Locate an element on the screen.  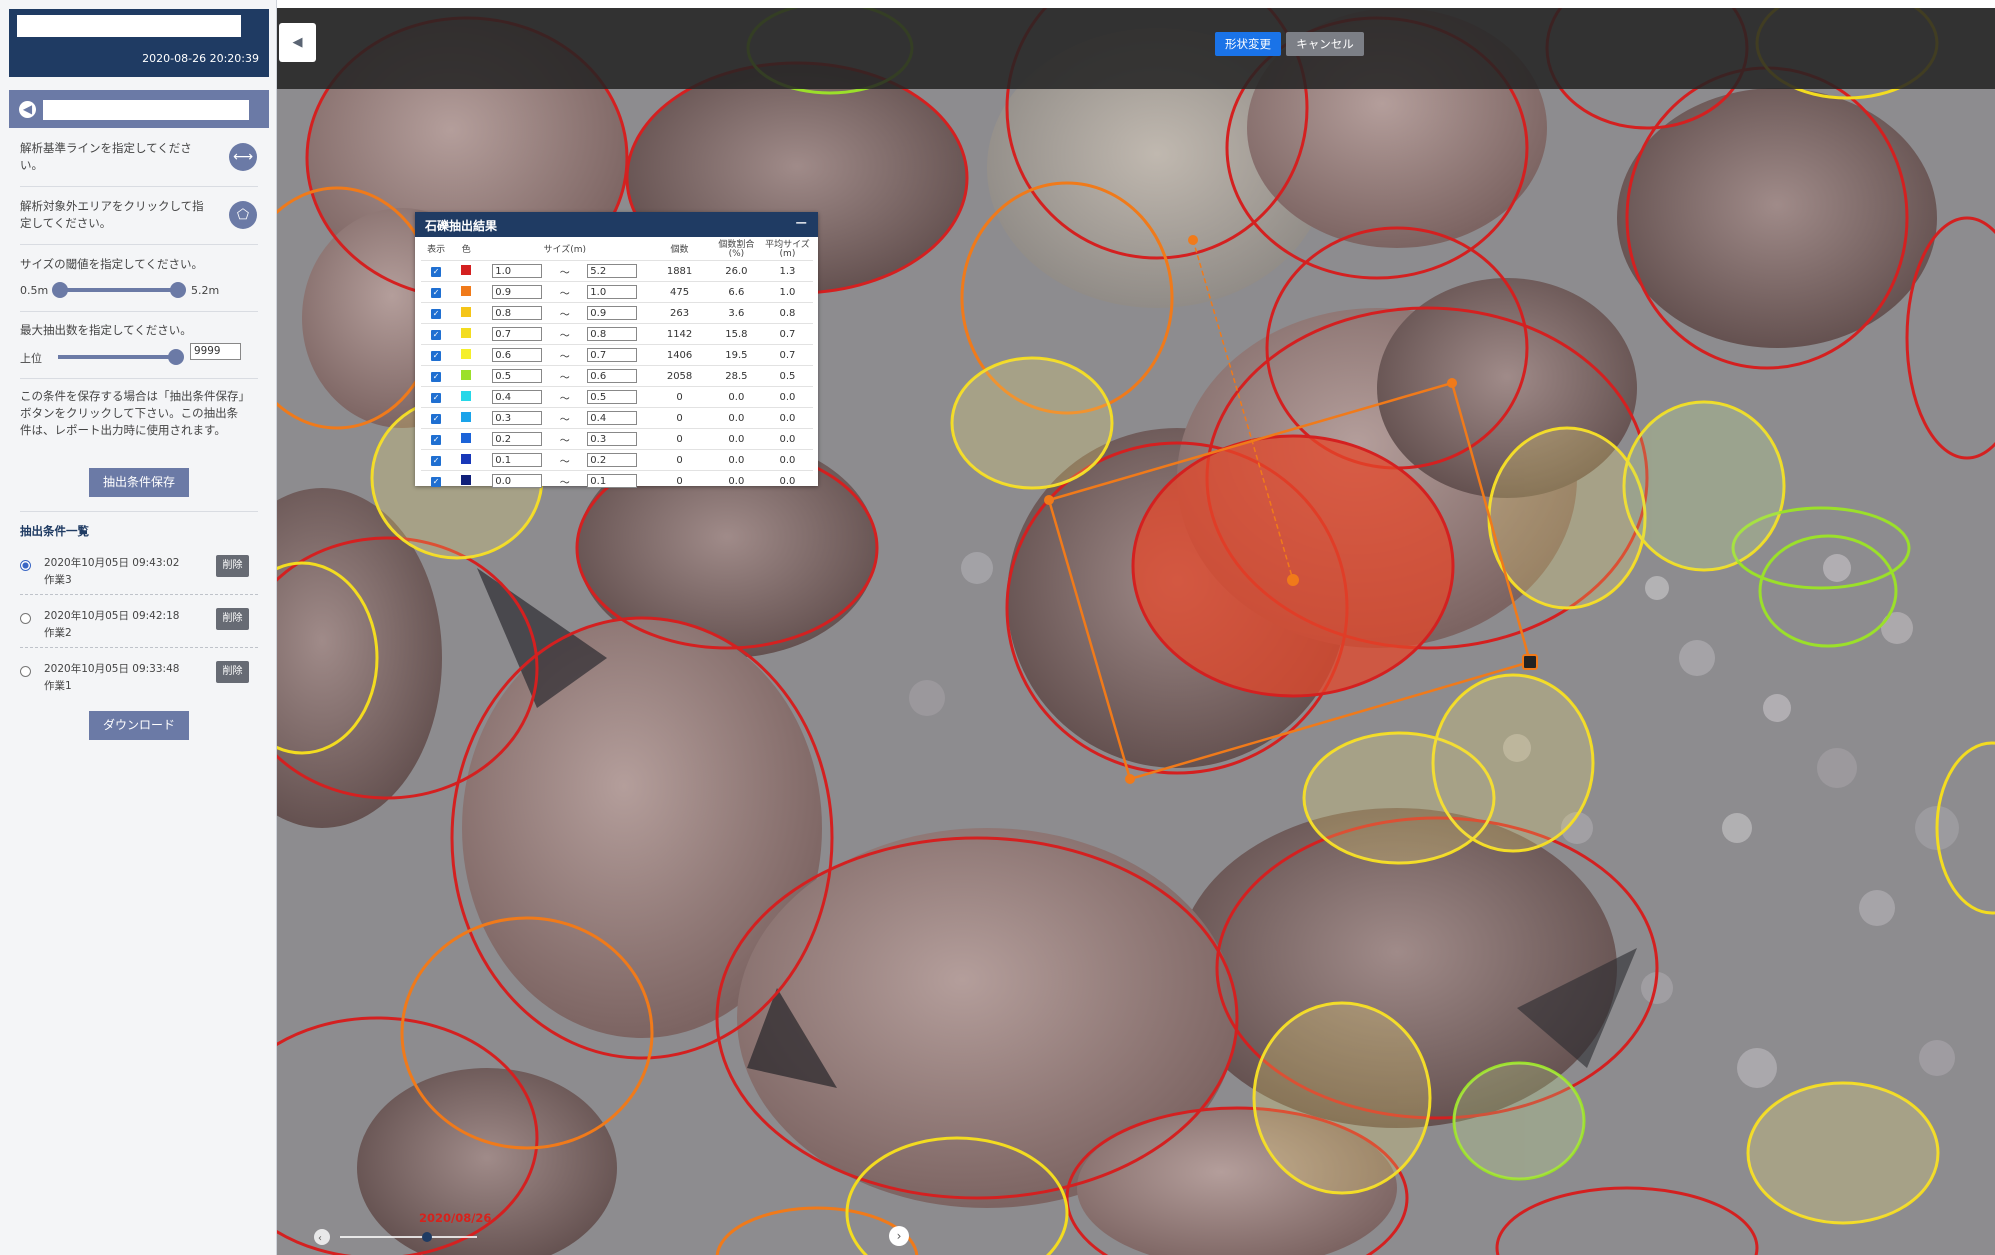
max-count-input: 9999 is located at coordinates (215, 351).